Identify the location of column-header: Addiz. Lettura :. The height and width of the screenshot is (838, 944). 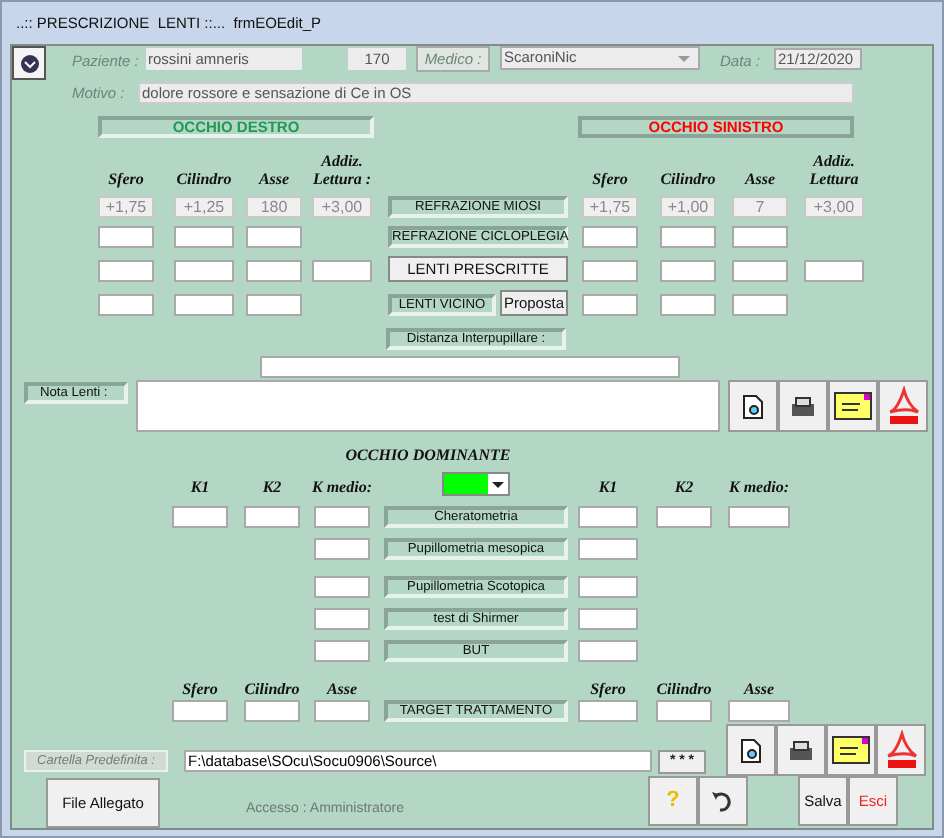
(342, 170).